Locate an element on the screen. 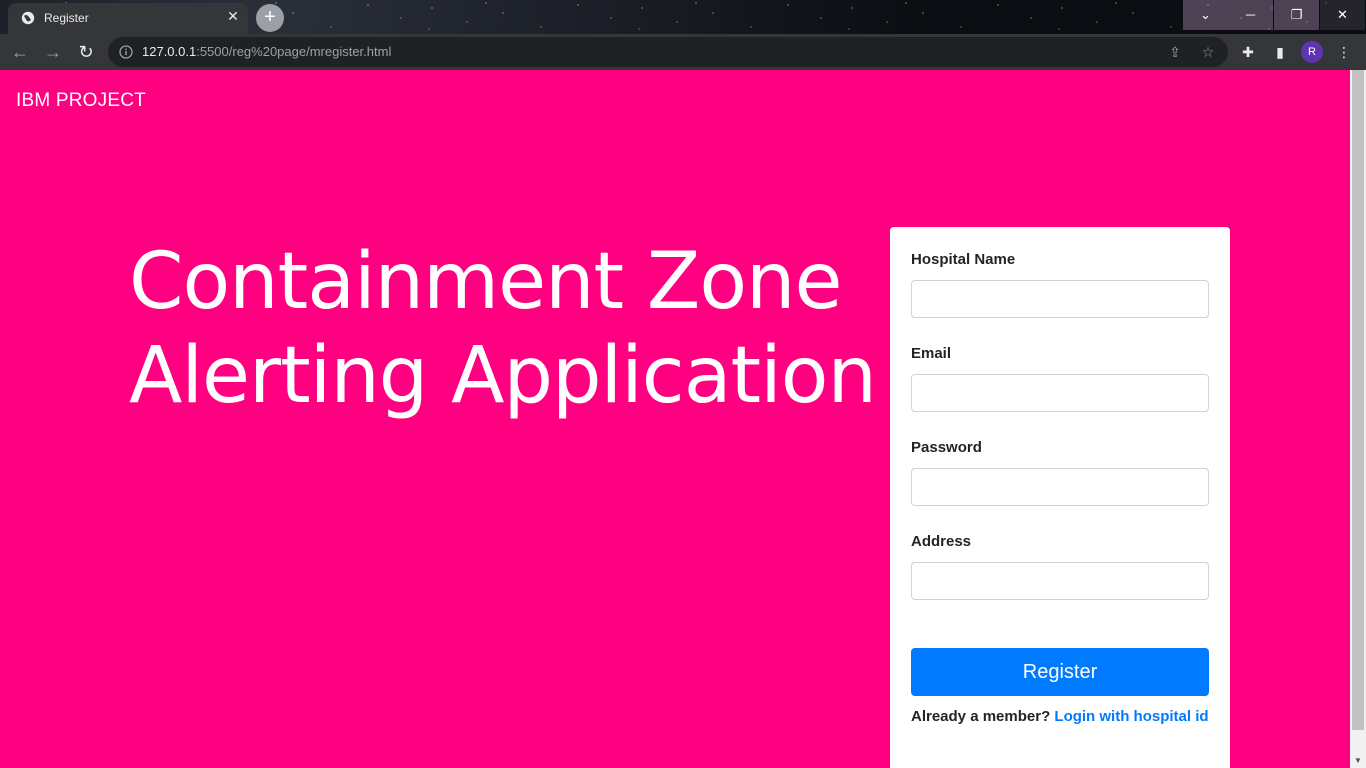  side-panel-icon: ▮ is located at coordinates (1280, 52).